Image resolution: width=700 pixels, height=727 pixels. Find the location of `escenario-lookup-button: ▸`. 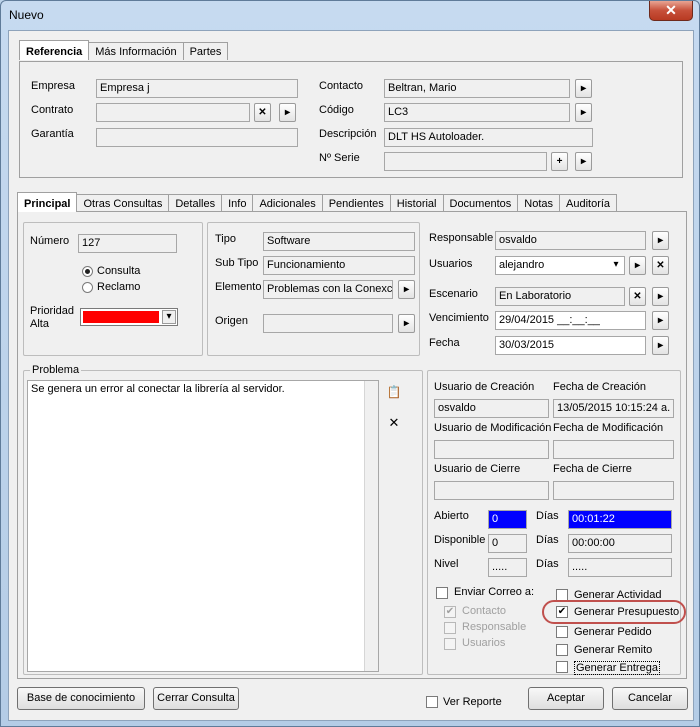

escenario-lookup-button: ▸ is located at coordinates (660, 296).